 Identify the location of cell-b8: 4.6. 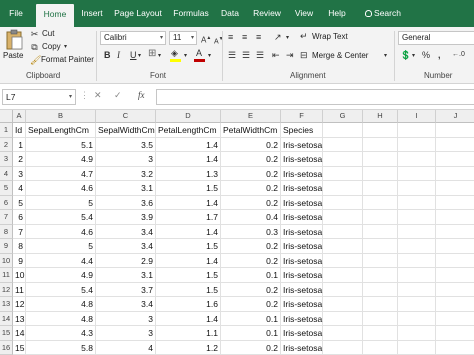
(61, 231).